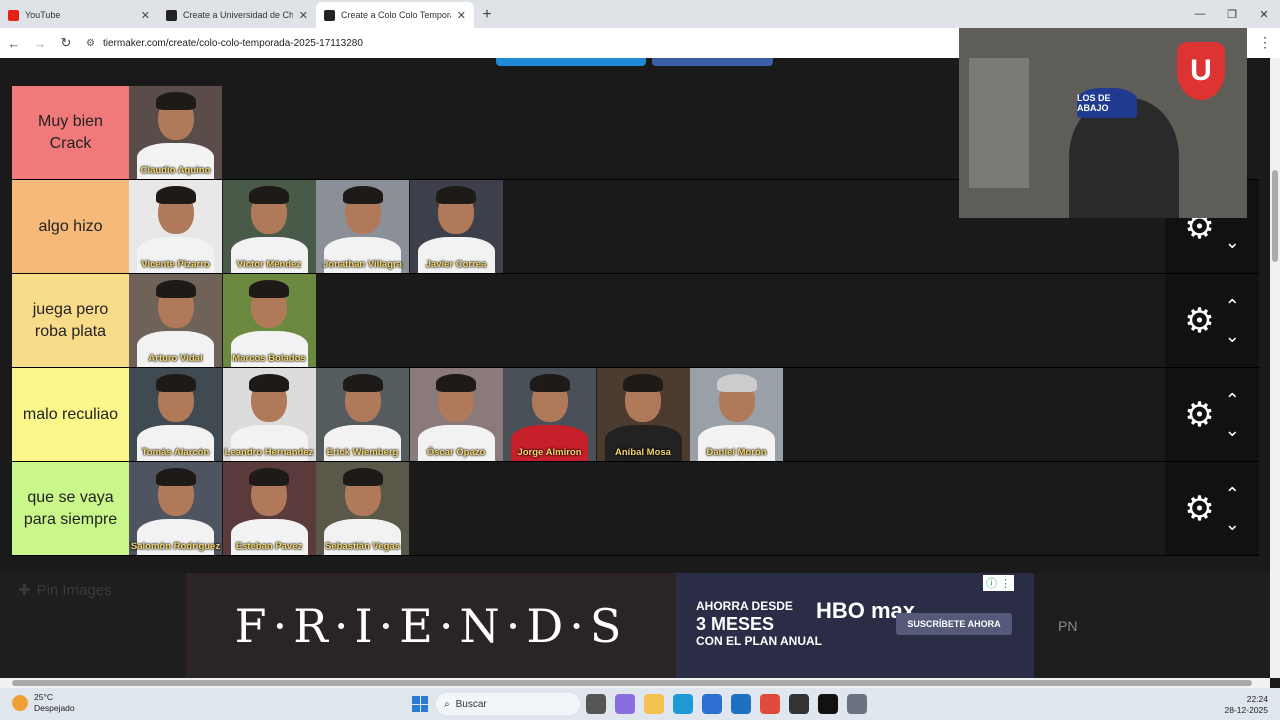  I want to click on player-card: Tomás Alarcón, so click(175, 414).